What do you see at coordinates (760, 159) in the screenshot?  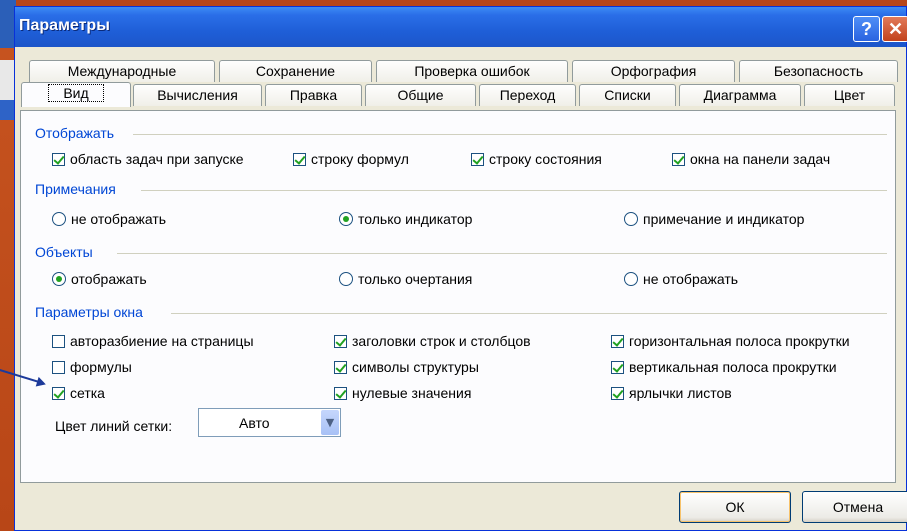 I see `option-label: окна на панели задач` at bounding box center [760, 159].